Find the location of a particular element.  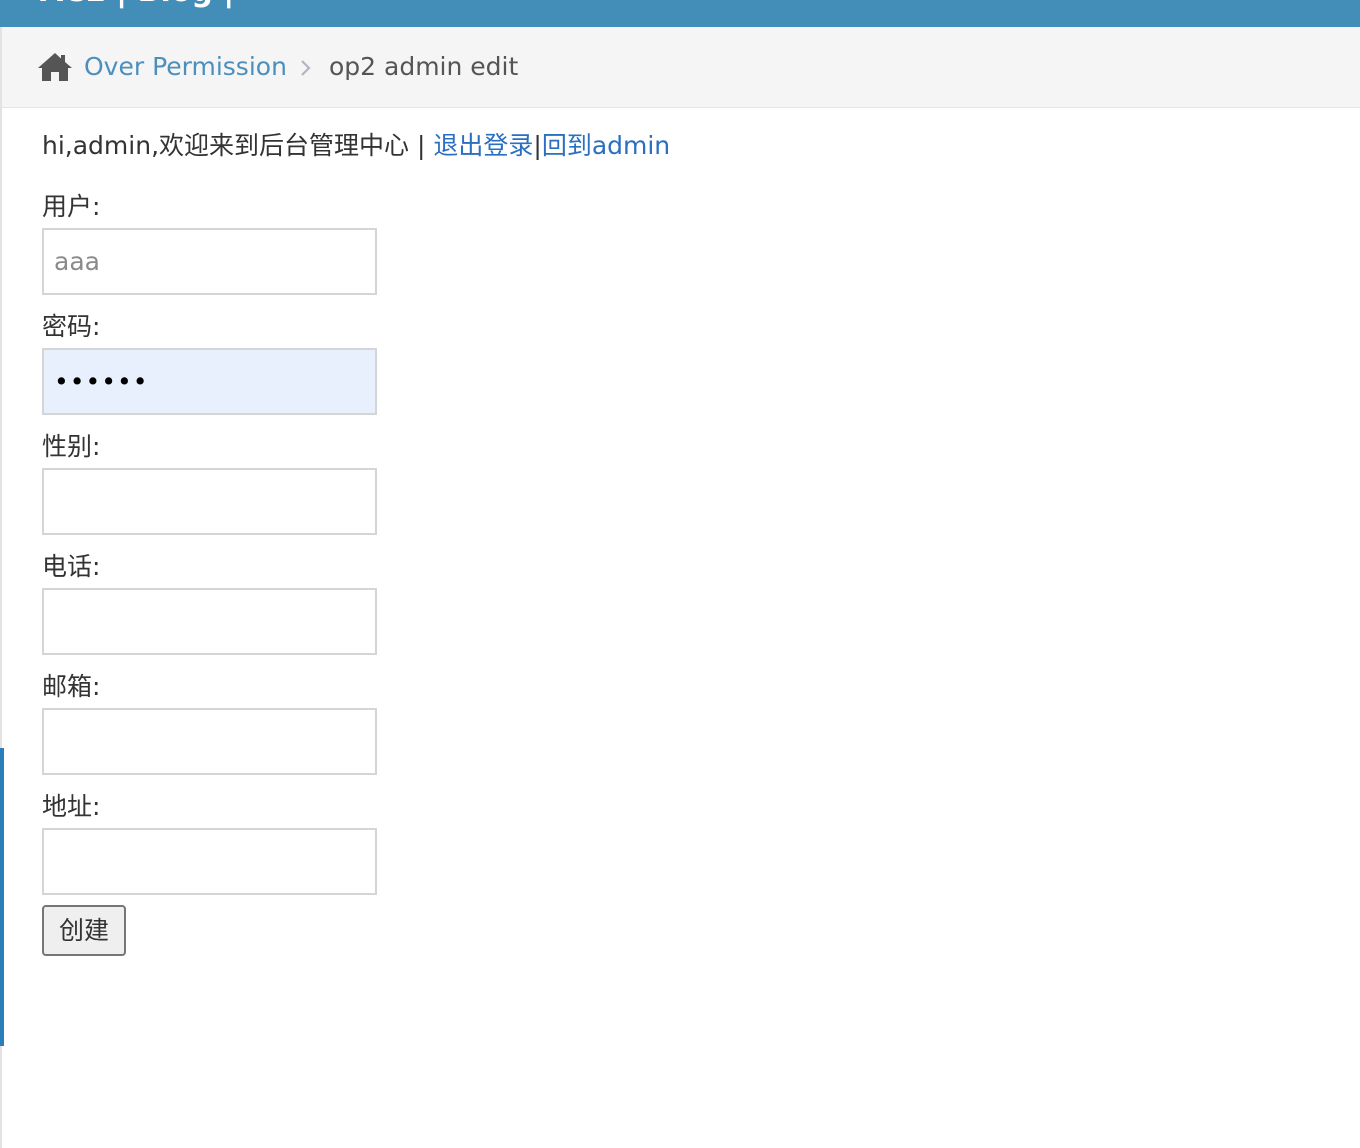

create-button: 创建 is located at coordinates (84, 930).